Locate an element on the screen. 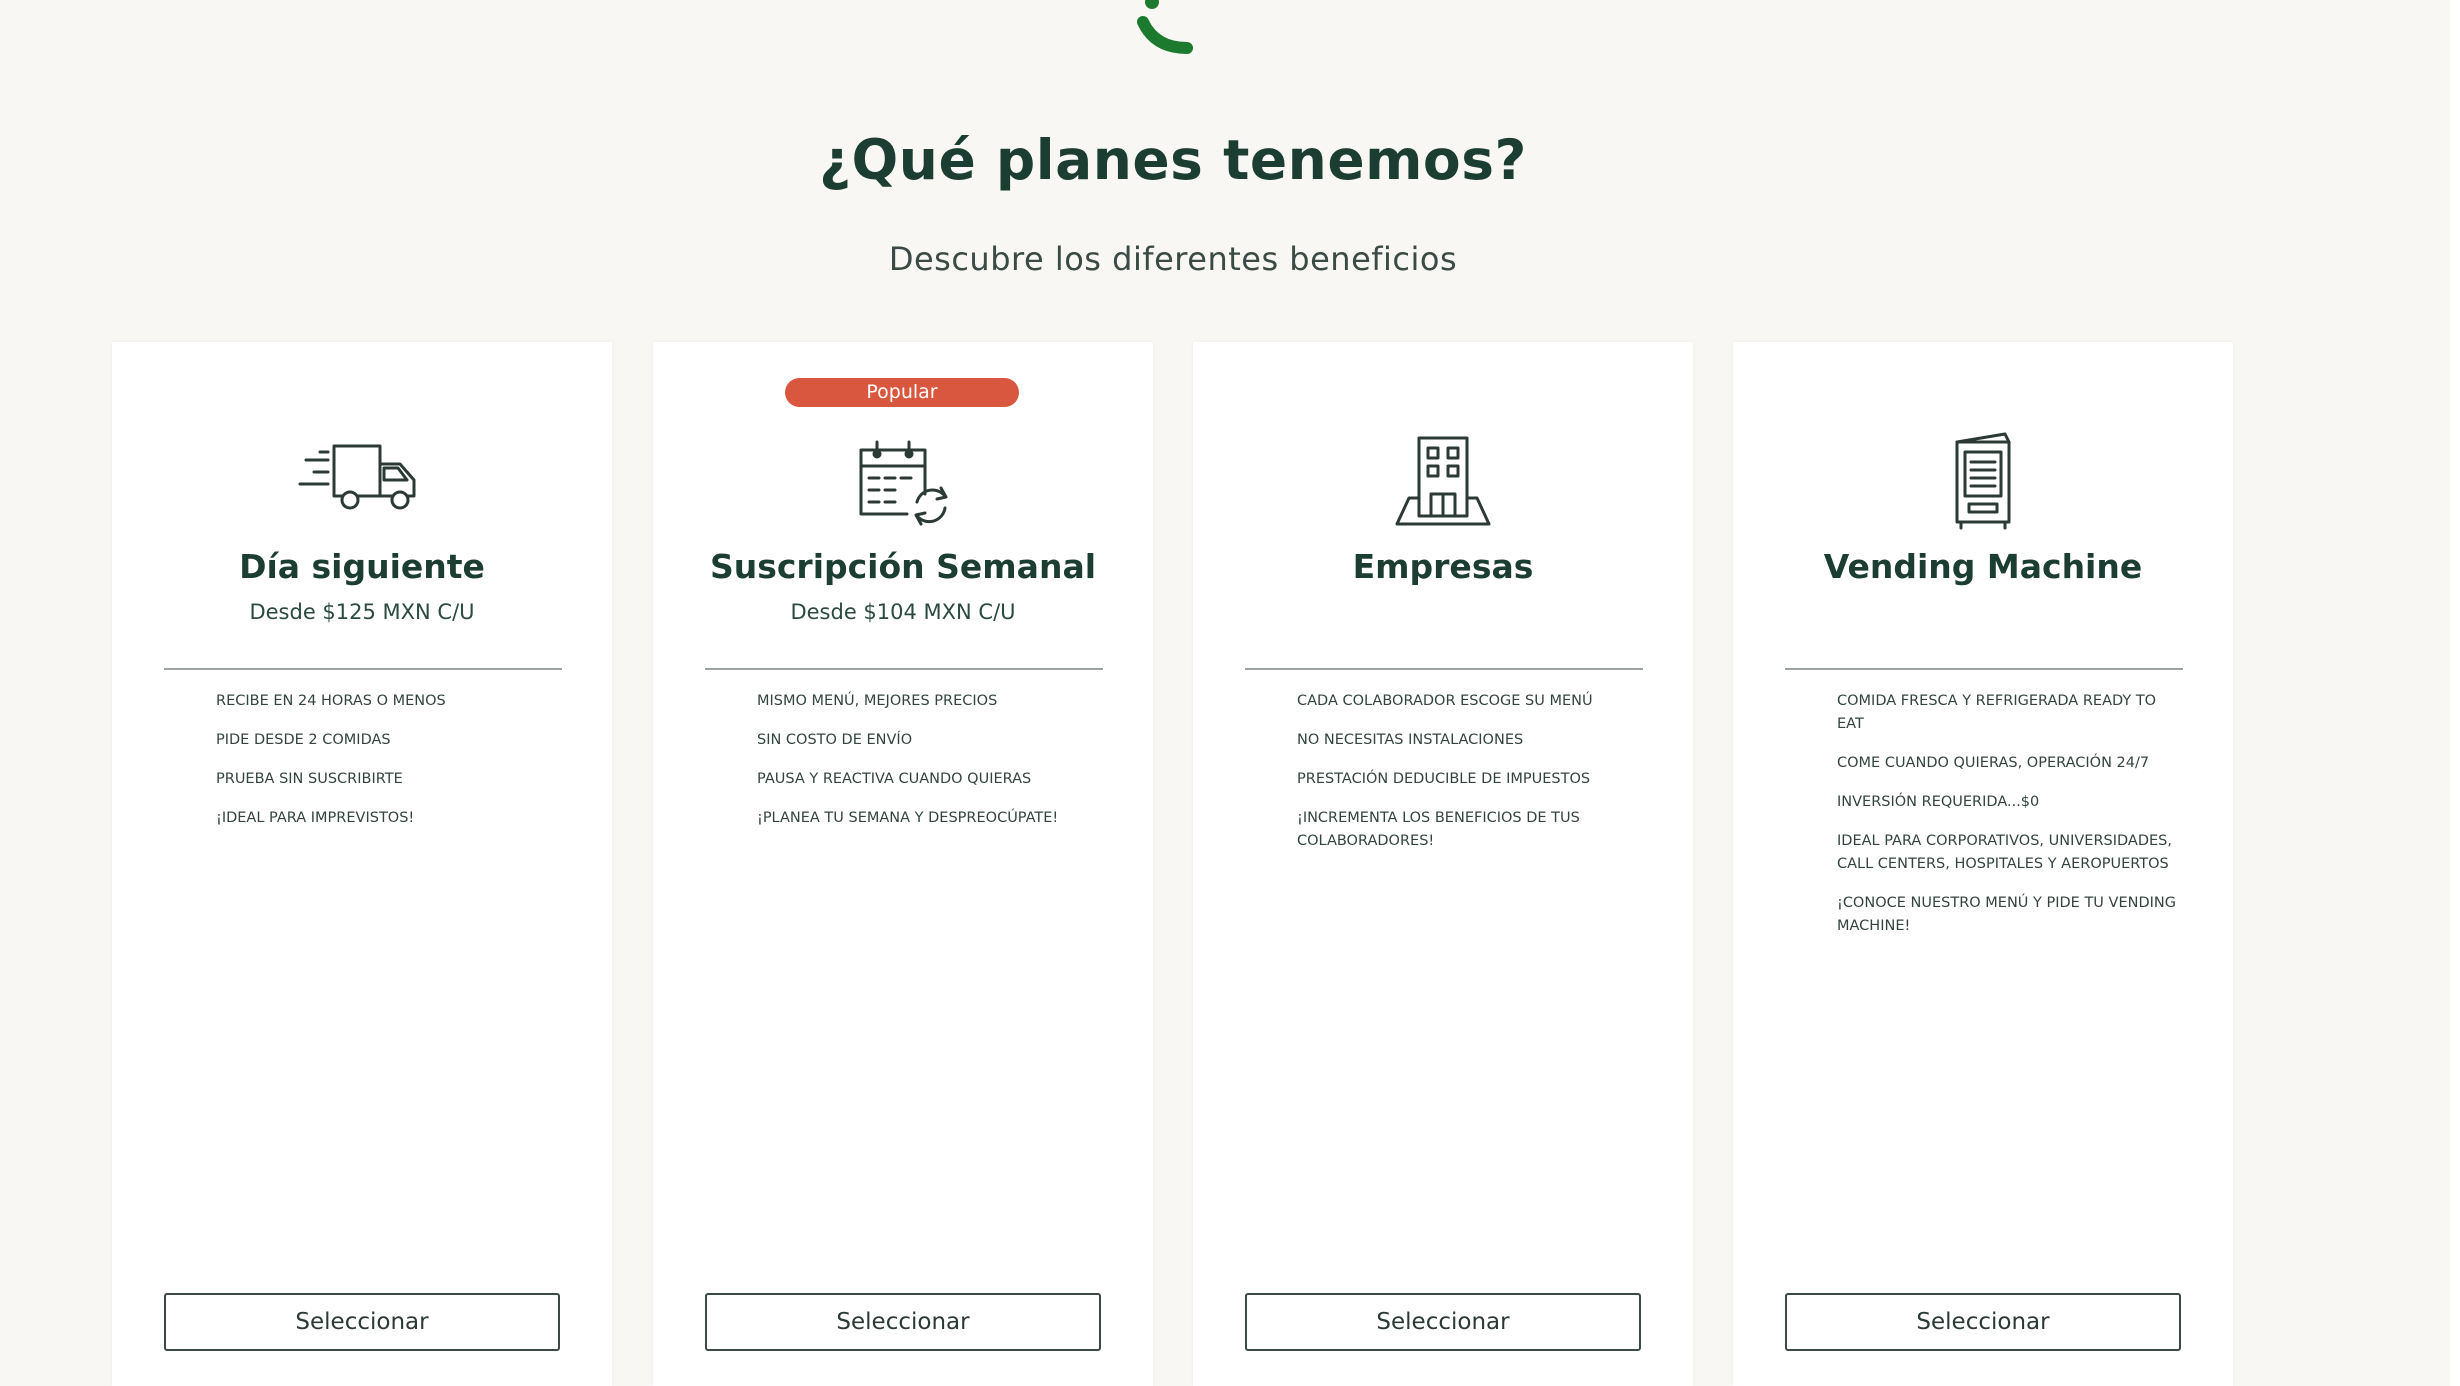 This screenshot has width=2460, height=1386. feature-item: ¡Planea tu semana y despreocúpate! is located at coordinates (908, 818).